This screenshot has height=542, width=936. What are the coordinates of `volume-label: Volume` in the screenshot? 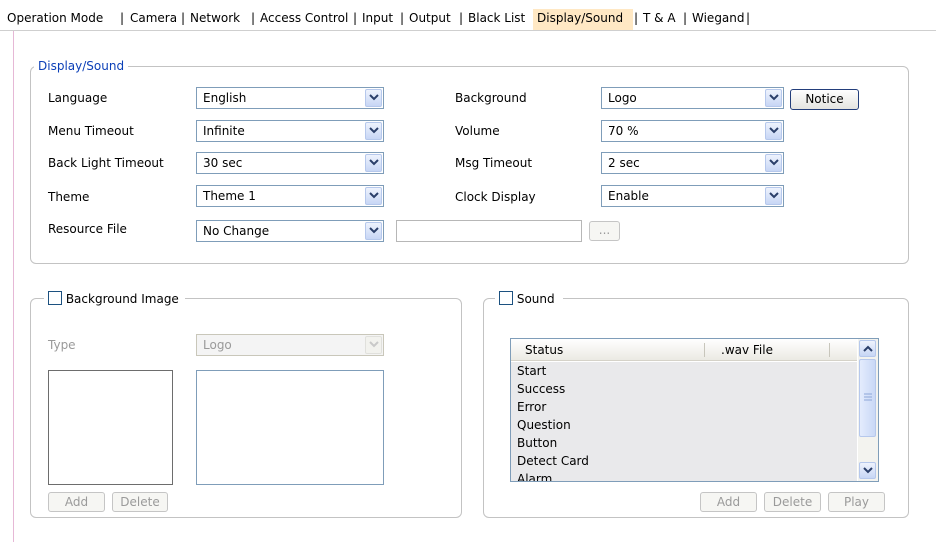 It's located at (477, 131).